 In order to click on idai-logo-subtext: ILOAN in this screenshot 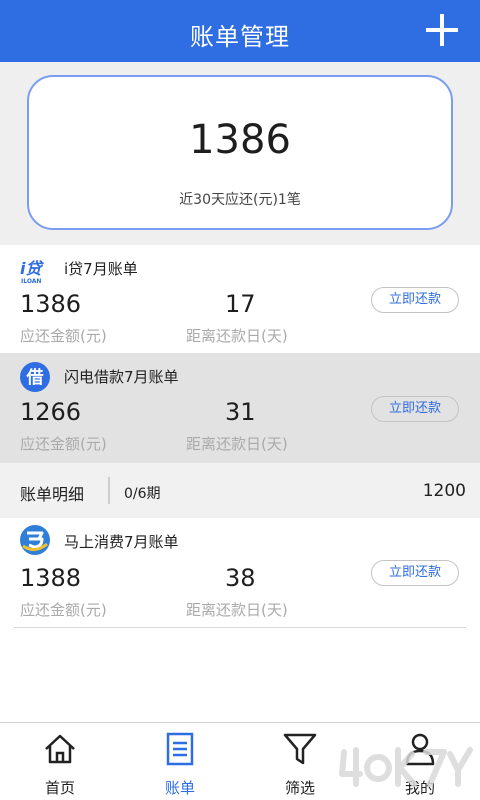, I will do `click(31, 281)`.